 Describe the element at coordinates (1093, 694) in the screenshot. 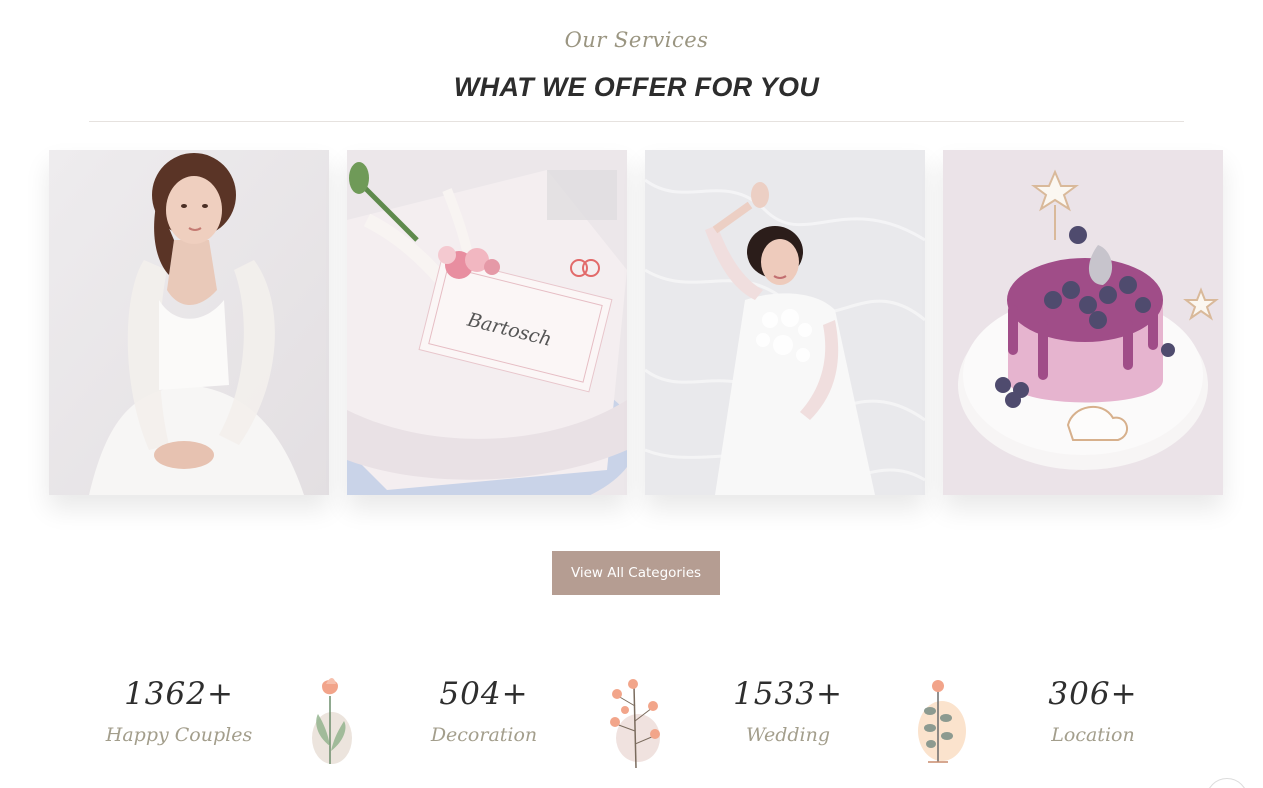

I see `stat-number: 306+` at that location.